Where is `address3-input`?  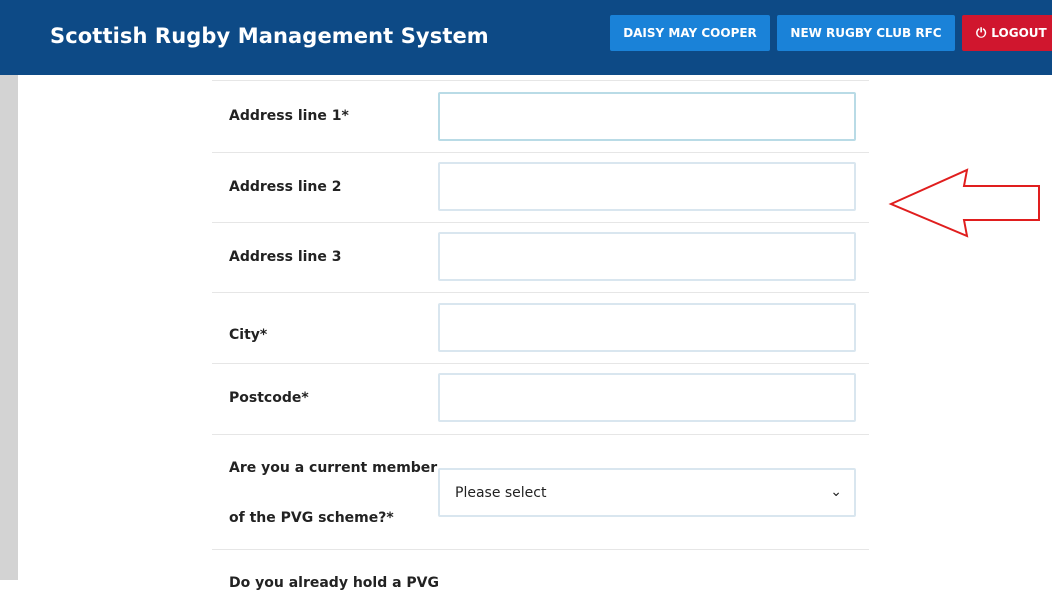
address3-input is located at coordinates (647, 256).